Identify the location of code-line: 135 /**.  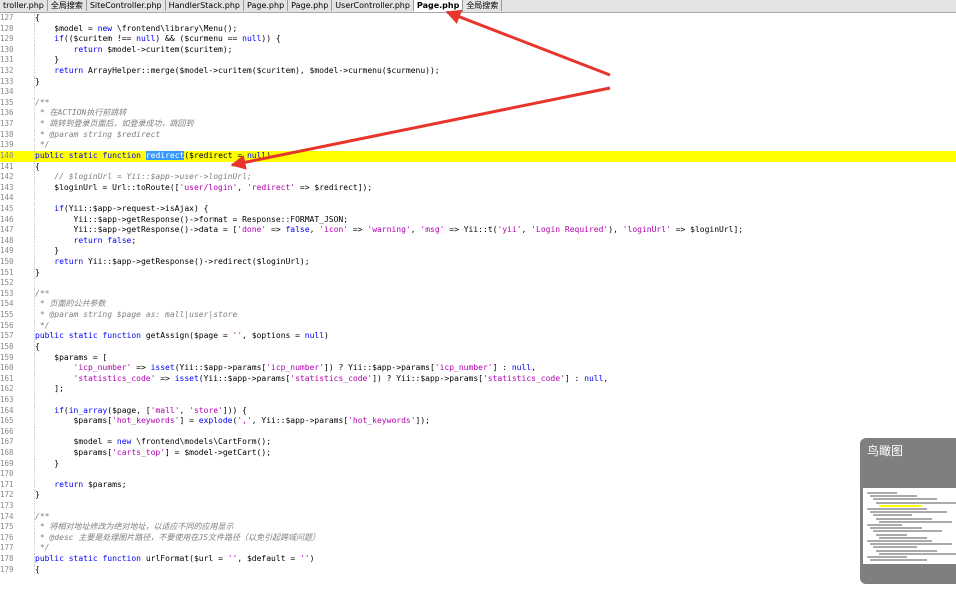
(478, 103).